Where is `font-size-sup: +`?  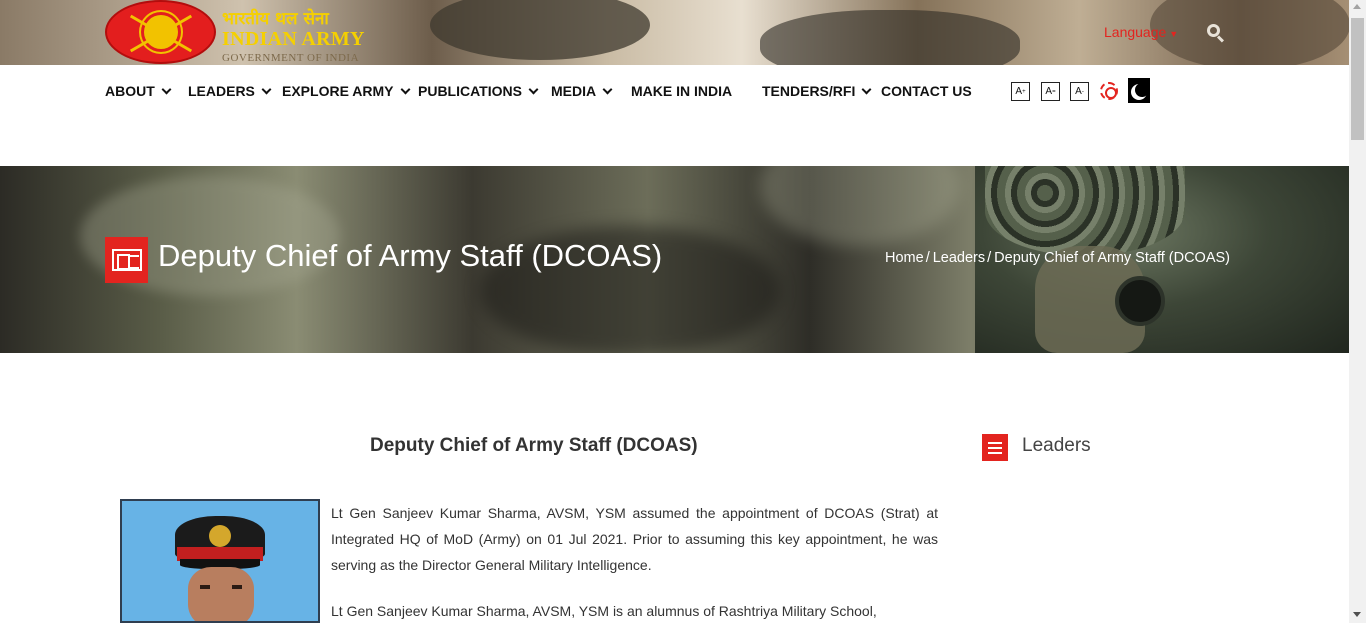 font-size-sup: + is located at coordinates (1024, 91).